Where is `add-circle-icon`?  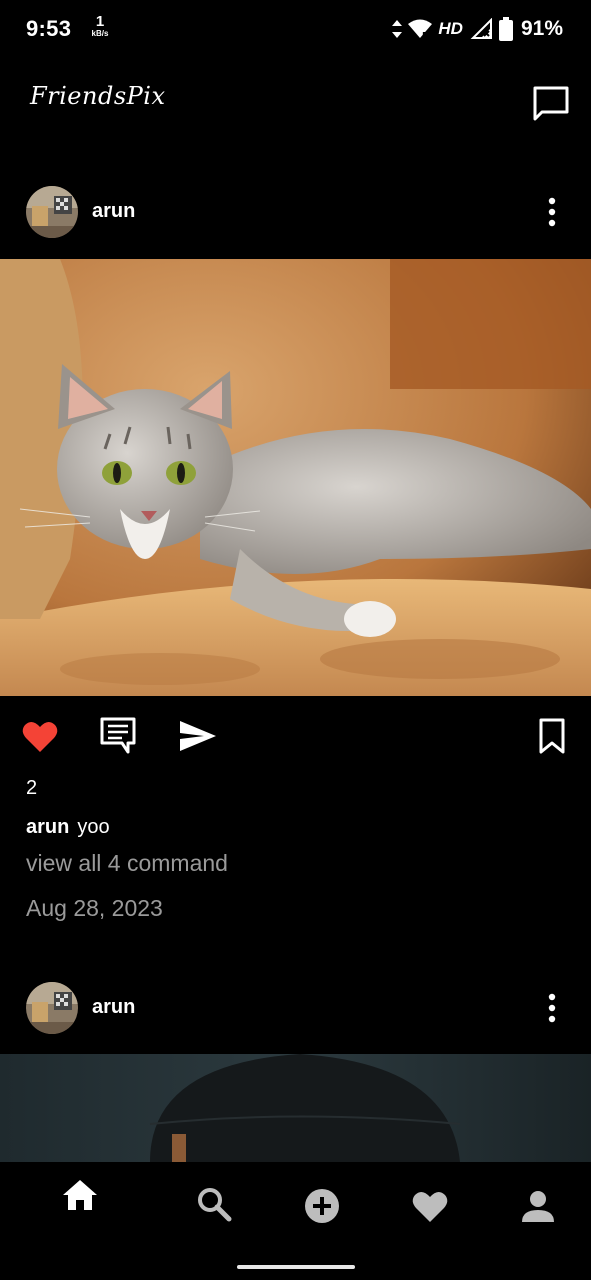 add-circle-icon is located at coordinates (322, 1206).